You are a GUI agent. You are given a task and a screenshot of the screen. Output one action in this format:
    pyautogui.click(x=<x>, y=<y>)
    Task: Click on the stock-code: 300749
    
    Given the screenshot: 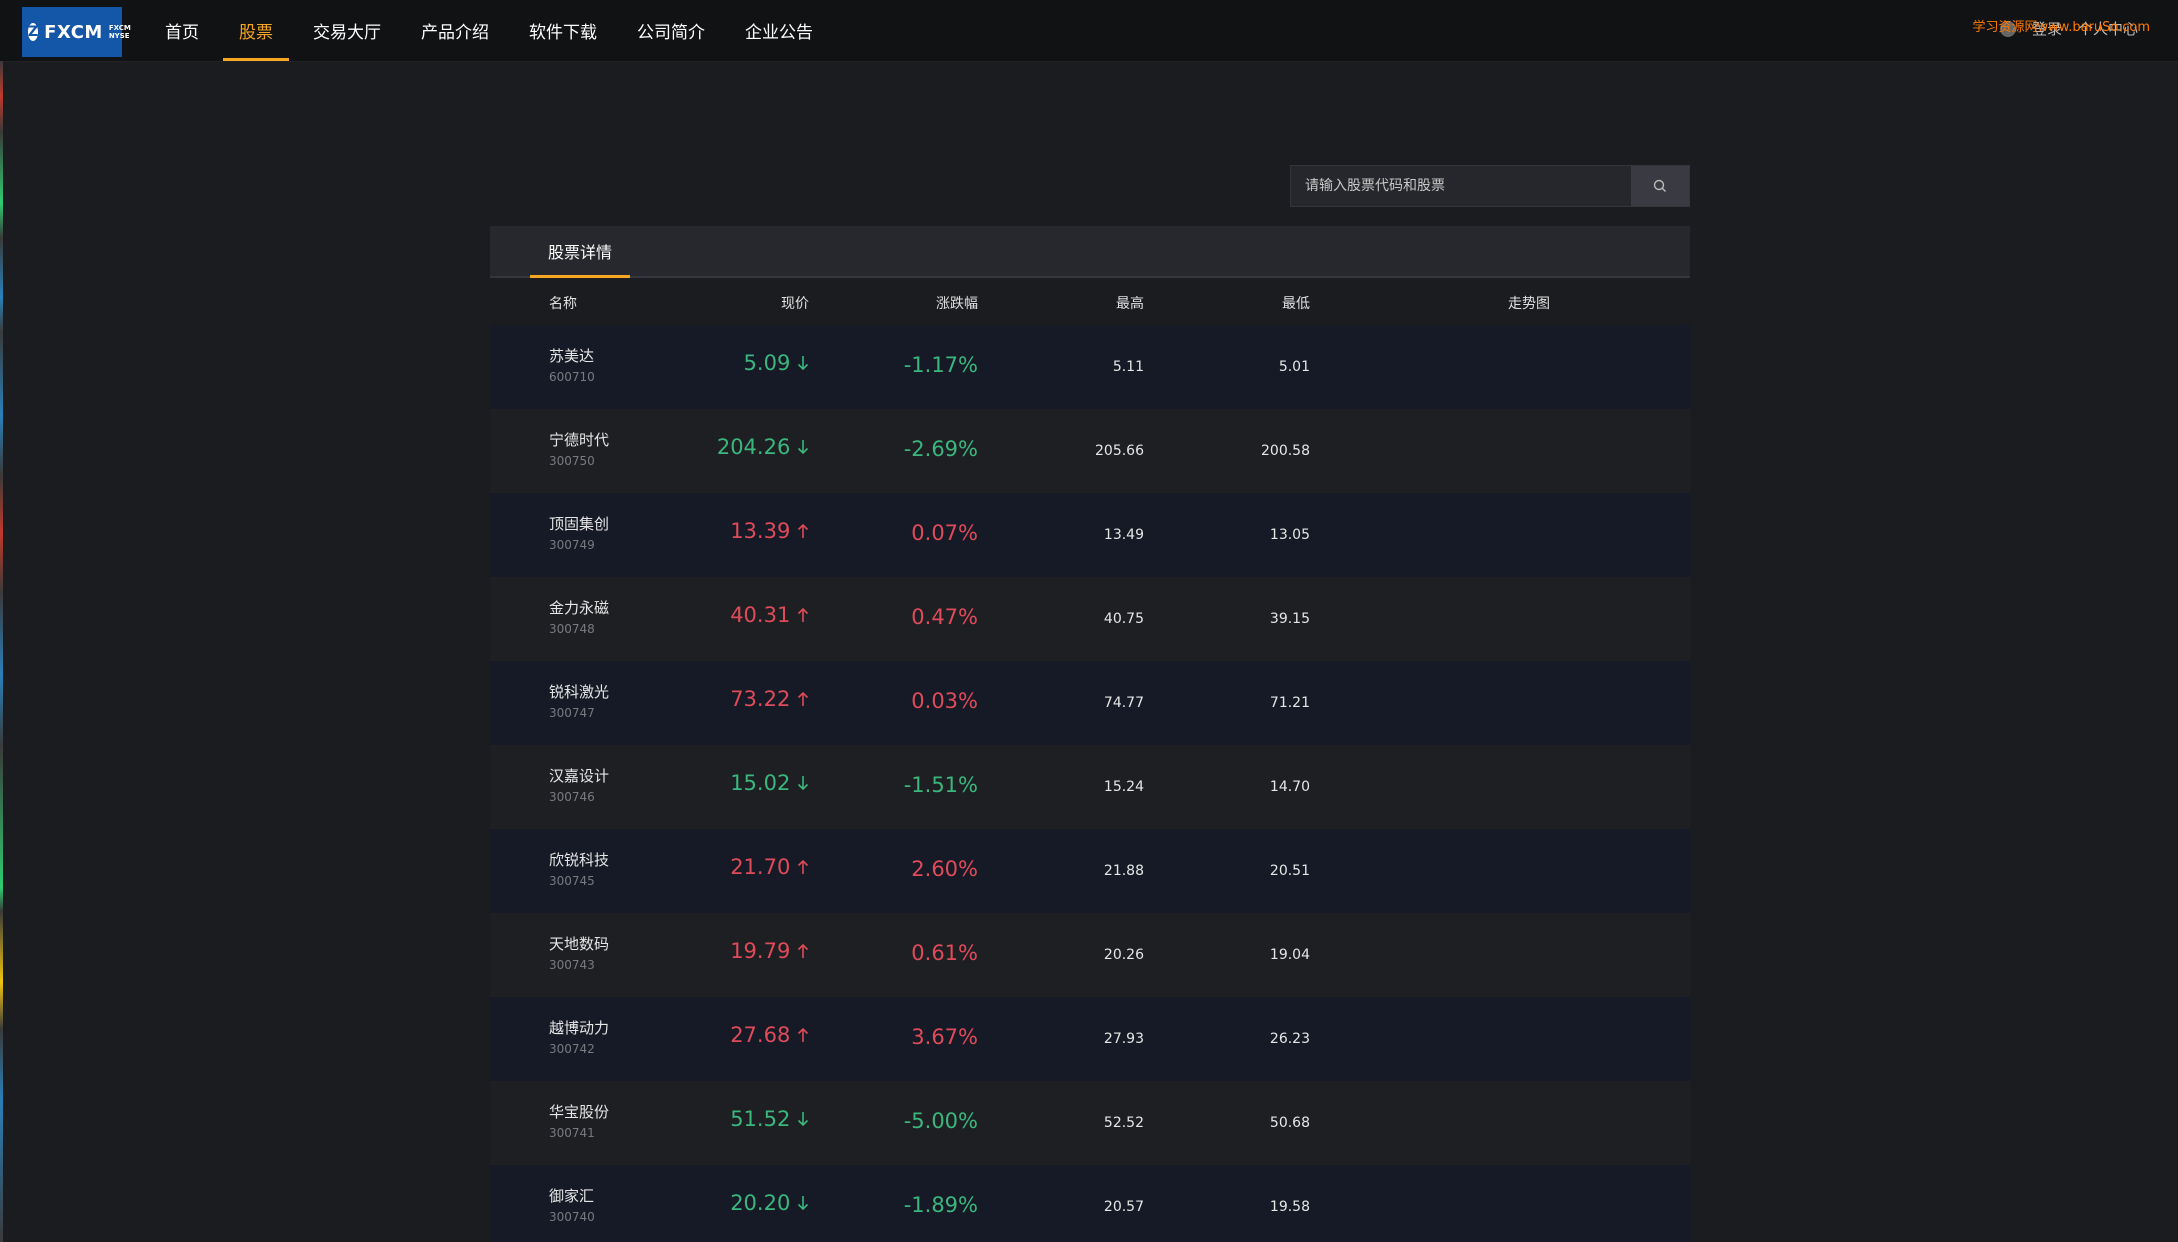 What is the action you would take?
    pyautogui.click(x=572, y=545)
    